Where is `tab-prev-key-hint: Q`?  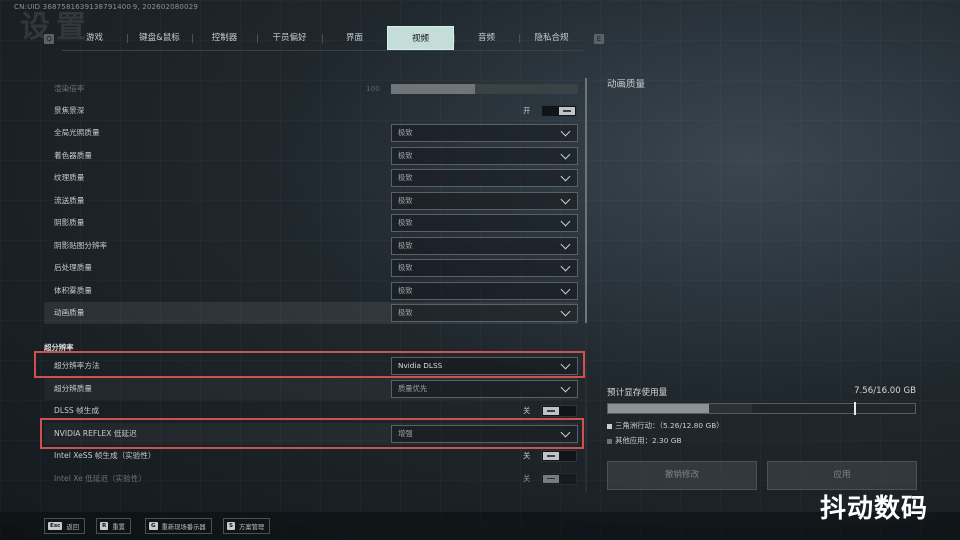 tab-prev-key-hint: Q is located at coordinates (49, 39).